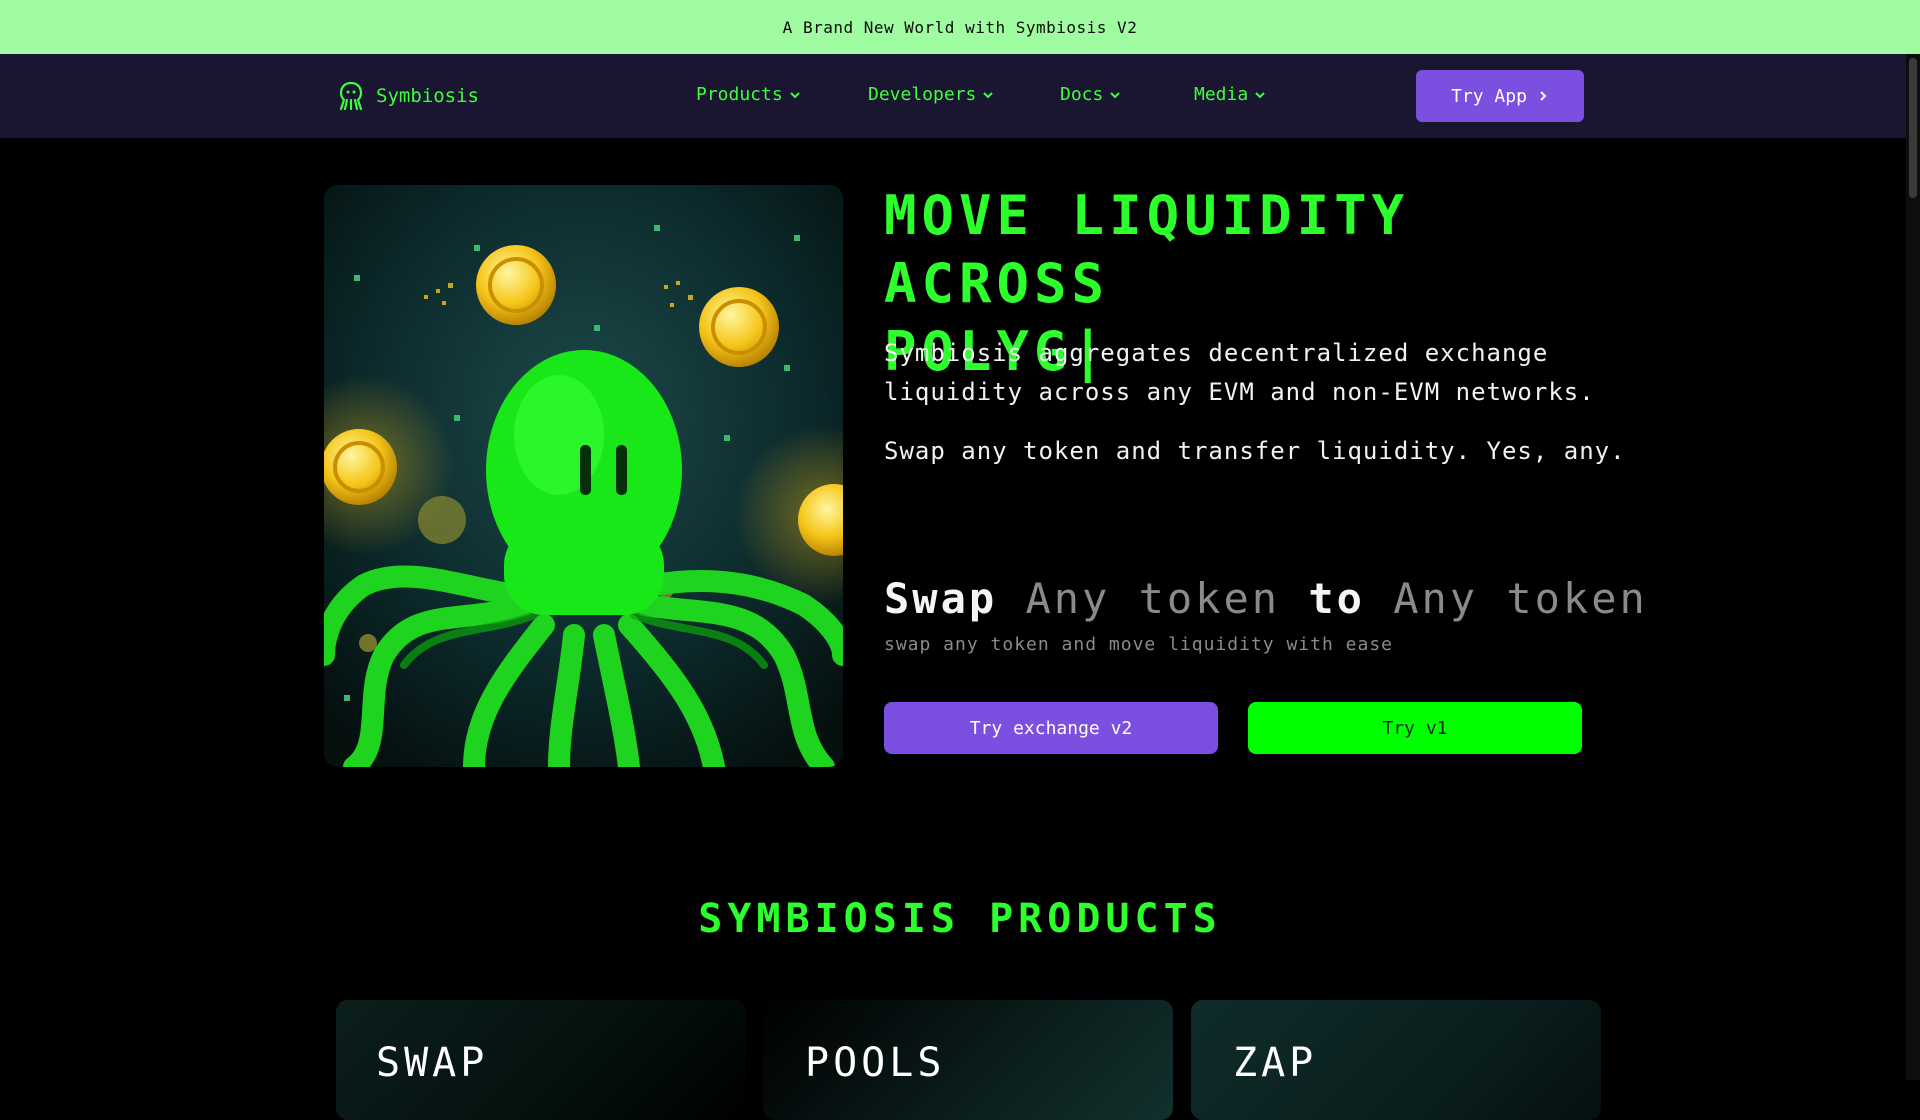 The height and width of the screenshot is (1120, 1920). Describe the element at coordinates (1153, 598) in the screenshot. I see `any-token-from: Any token` at that location.